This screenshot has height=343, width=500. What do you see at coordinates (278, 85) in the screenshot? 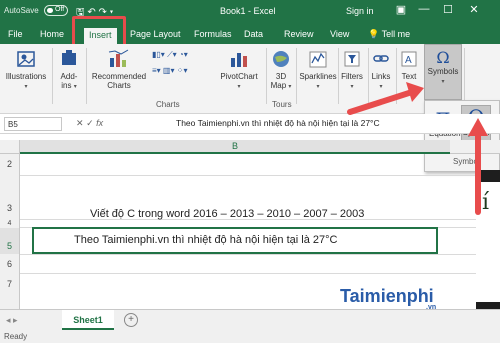
I see `3d-map-label-2: Map` at bounding box center [278, 85].